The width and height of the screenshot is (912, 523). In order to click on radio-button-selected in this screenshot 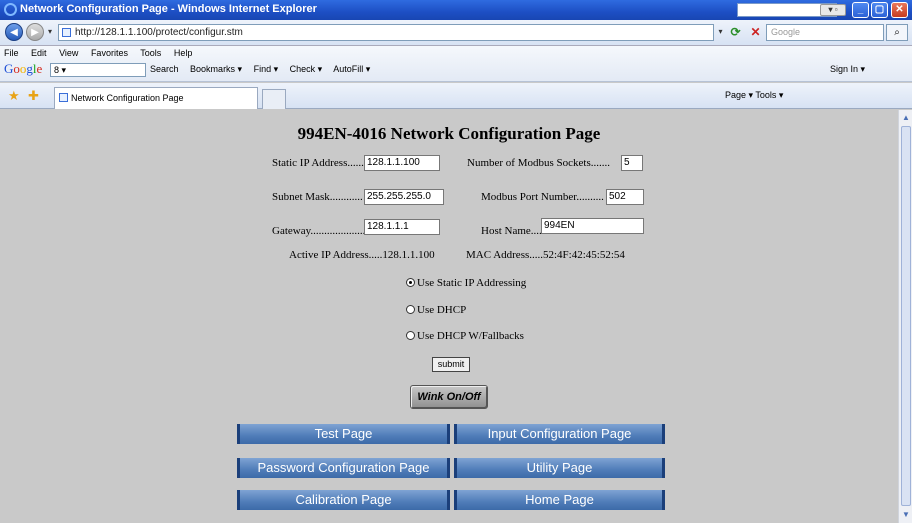, I will do `click(410, 282)`.